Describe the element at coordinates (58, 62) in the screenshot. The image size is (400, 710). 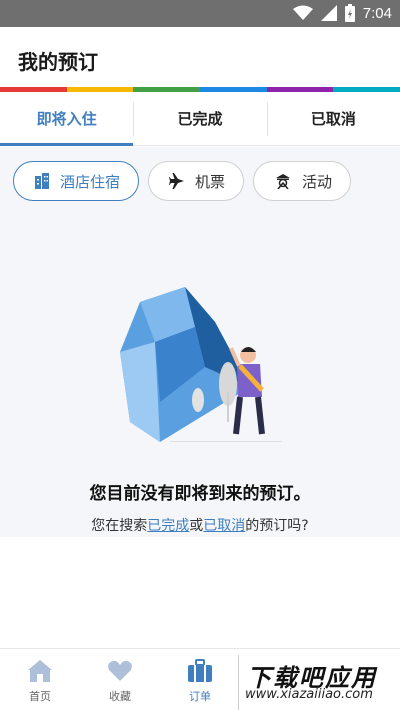
I see `page-title: 我的预订` at that location.